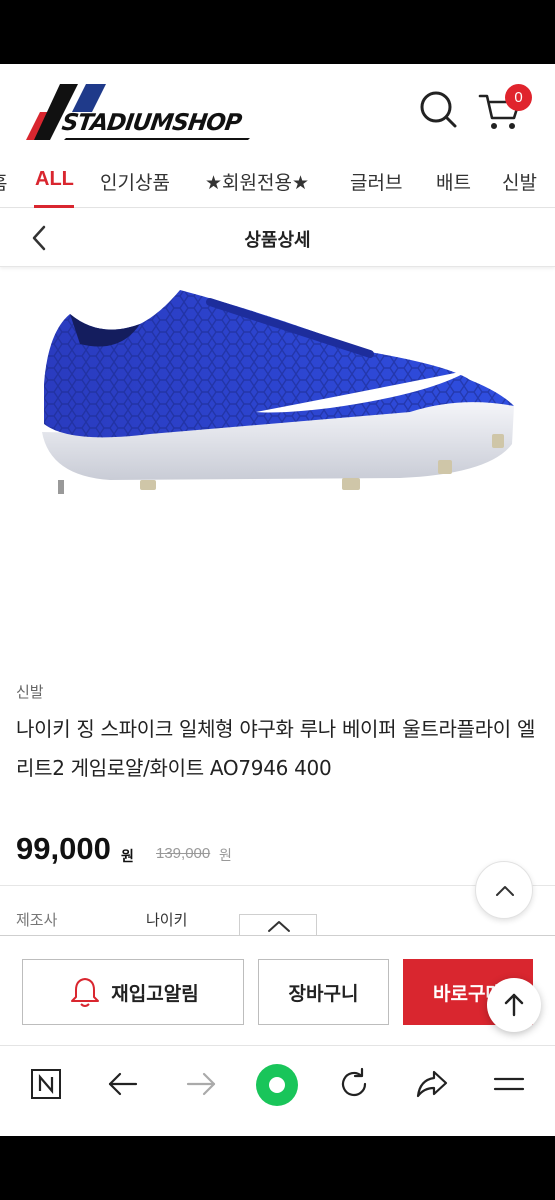 This screenshot has width=555, height=1200. I want to click on stadiumshop-logo: STADIUMSHOP, so click(136, 112).